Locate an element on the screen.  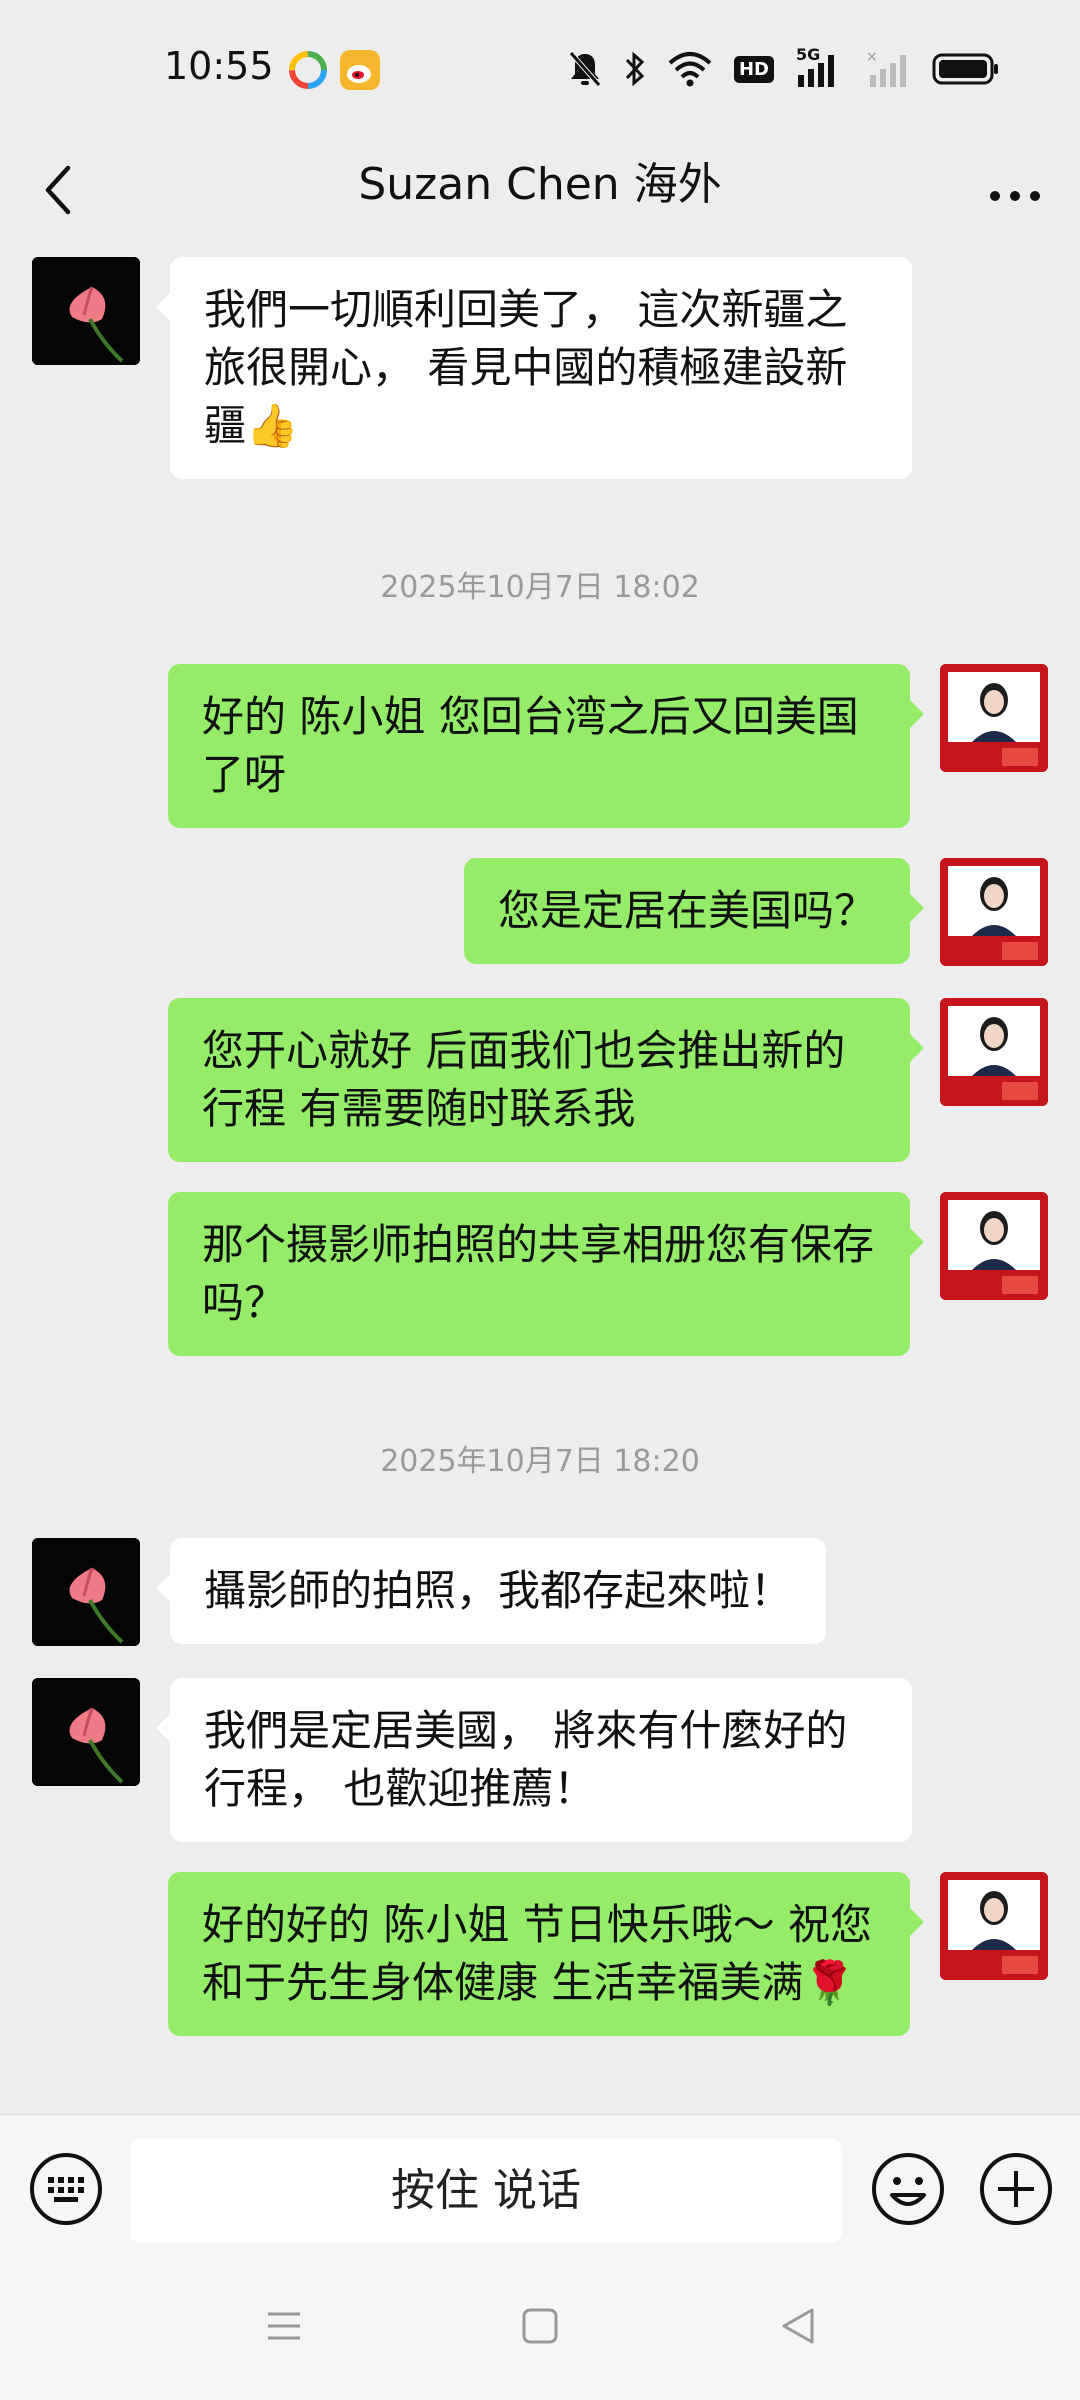
input-bar: 按住 说话 is located at coordinates (540, 2184).